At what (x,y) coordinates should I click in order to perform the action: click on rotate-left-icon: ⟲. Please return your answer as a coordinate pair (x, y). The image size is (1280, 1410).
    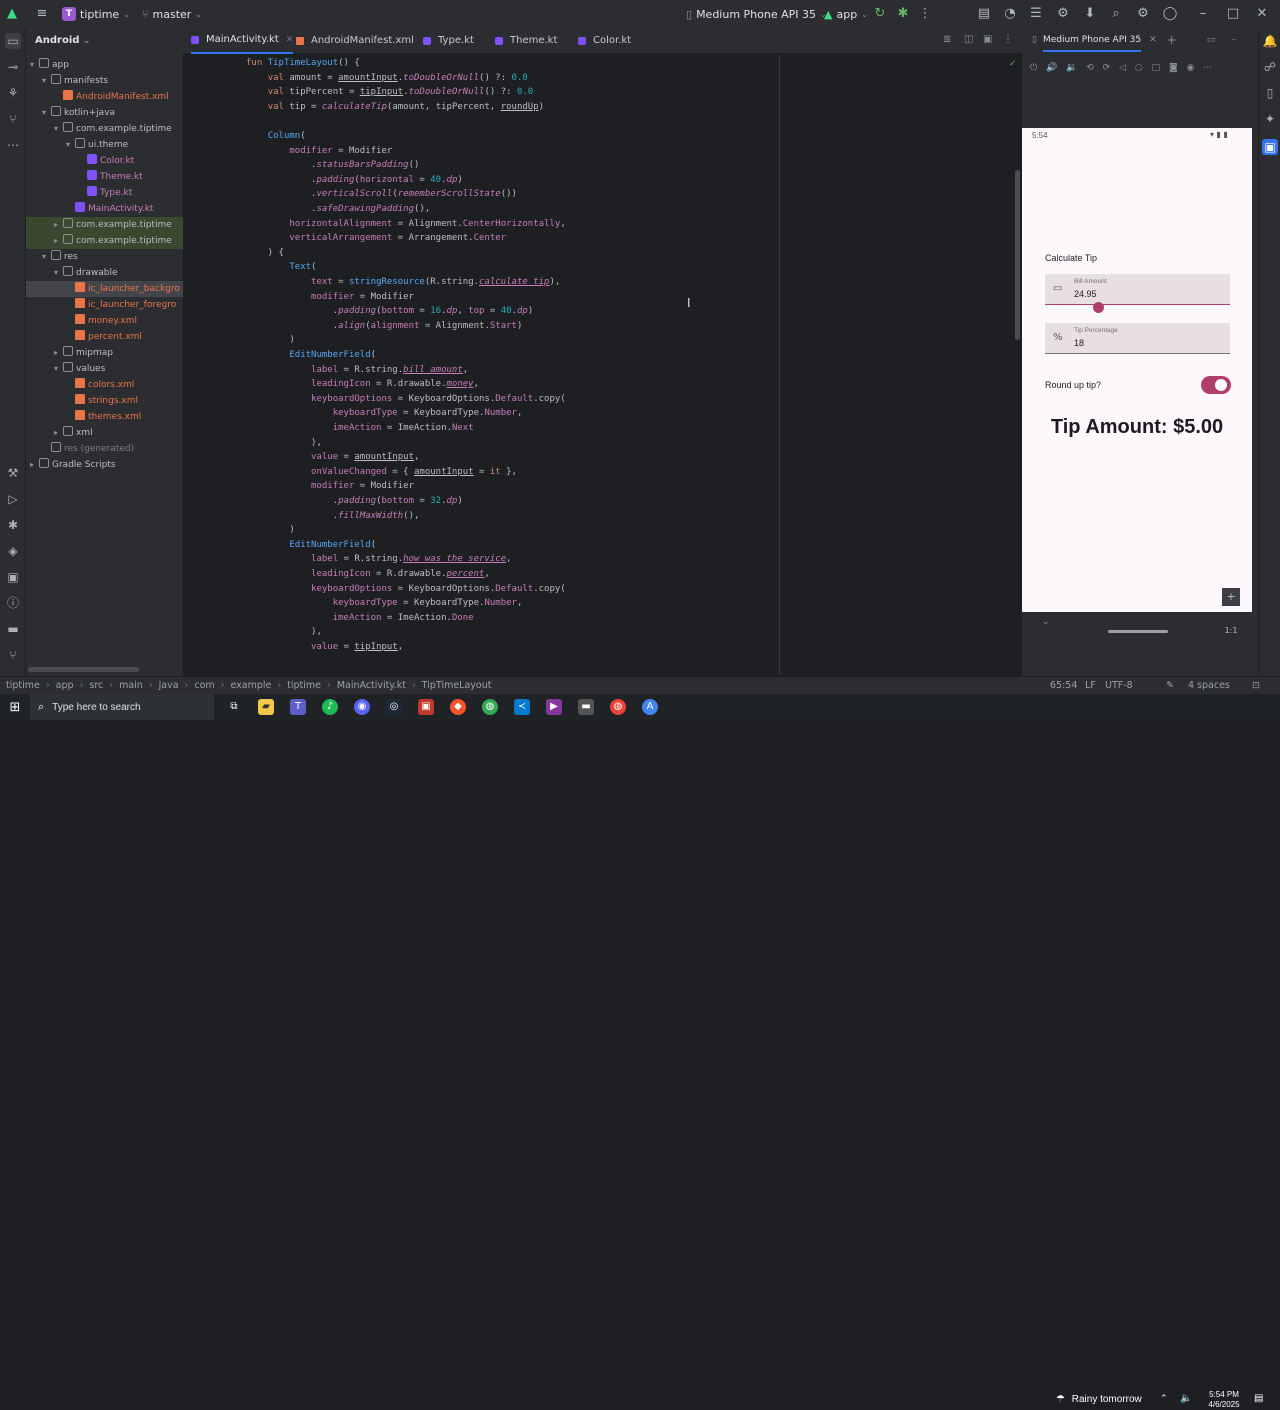
    Looking at the image, I should click on (1090, 68).